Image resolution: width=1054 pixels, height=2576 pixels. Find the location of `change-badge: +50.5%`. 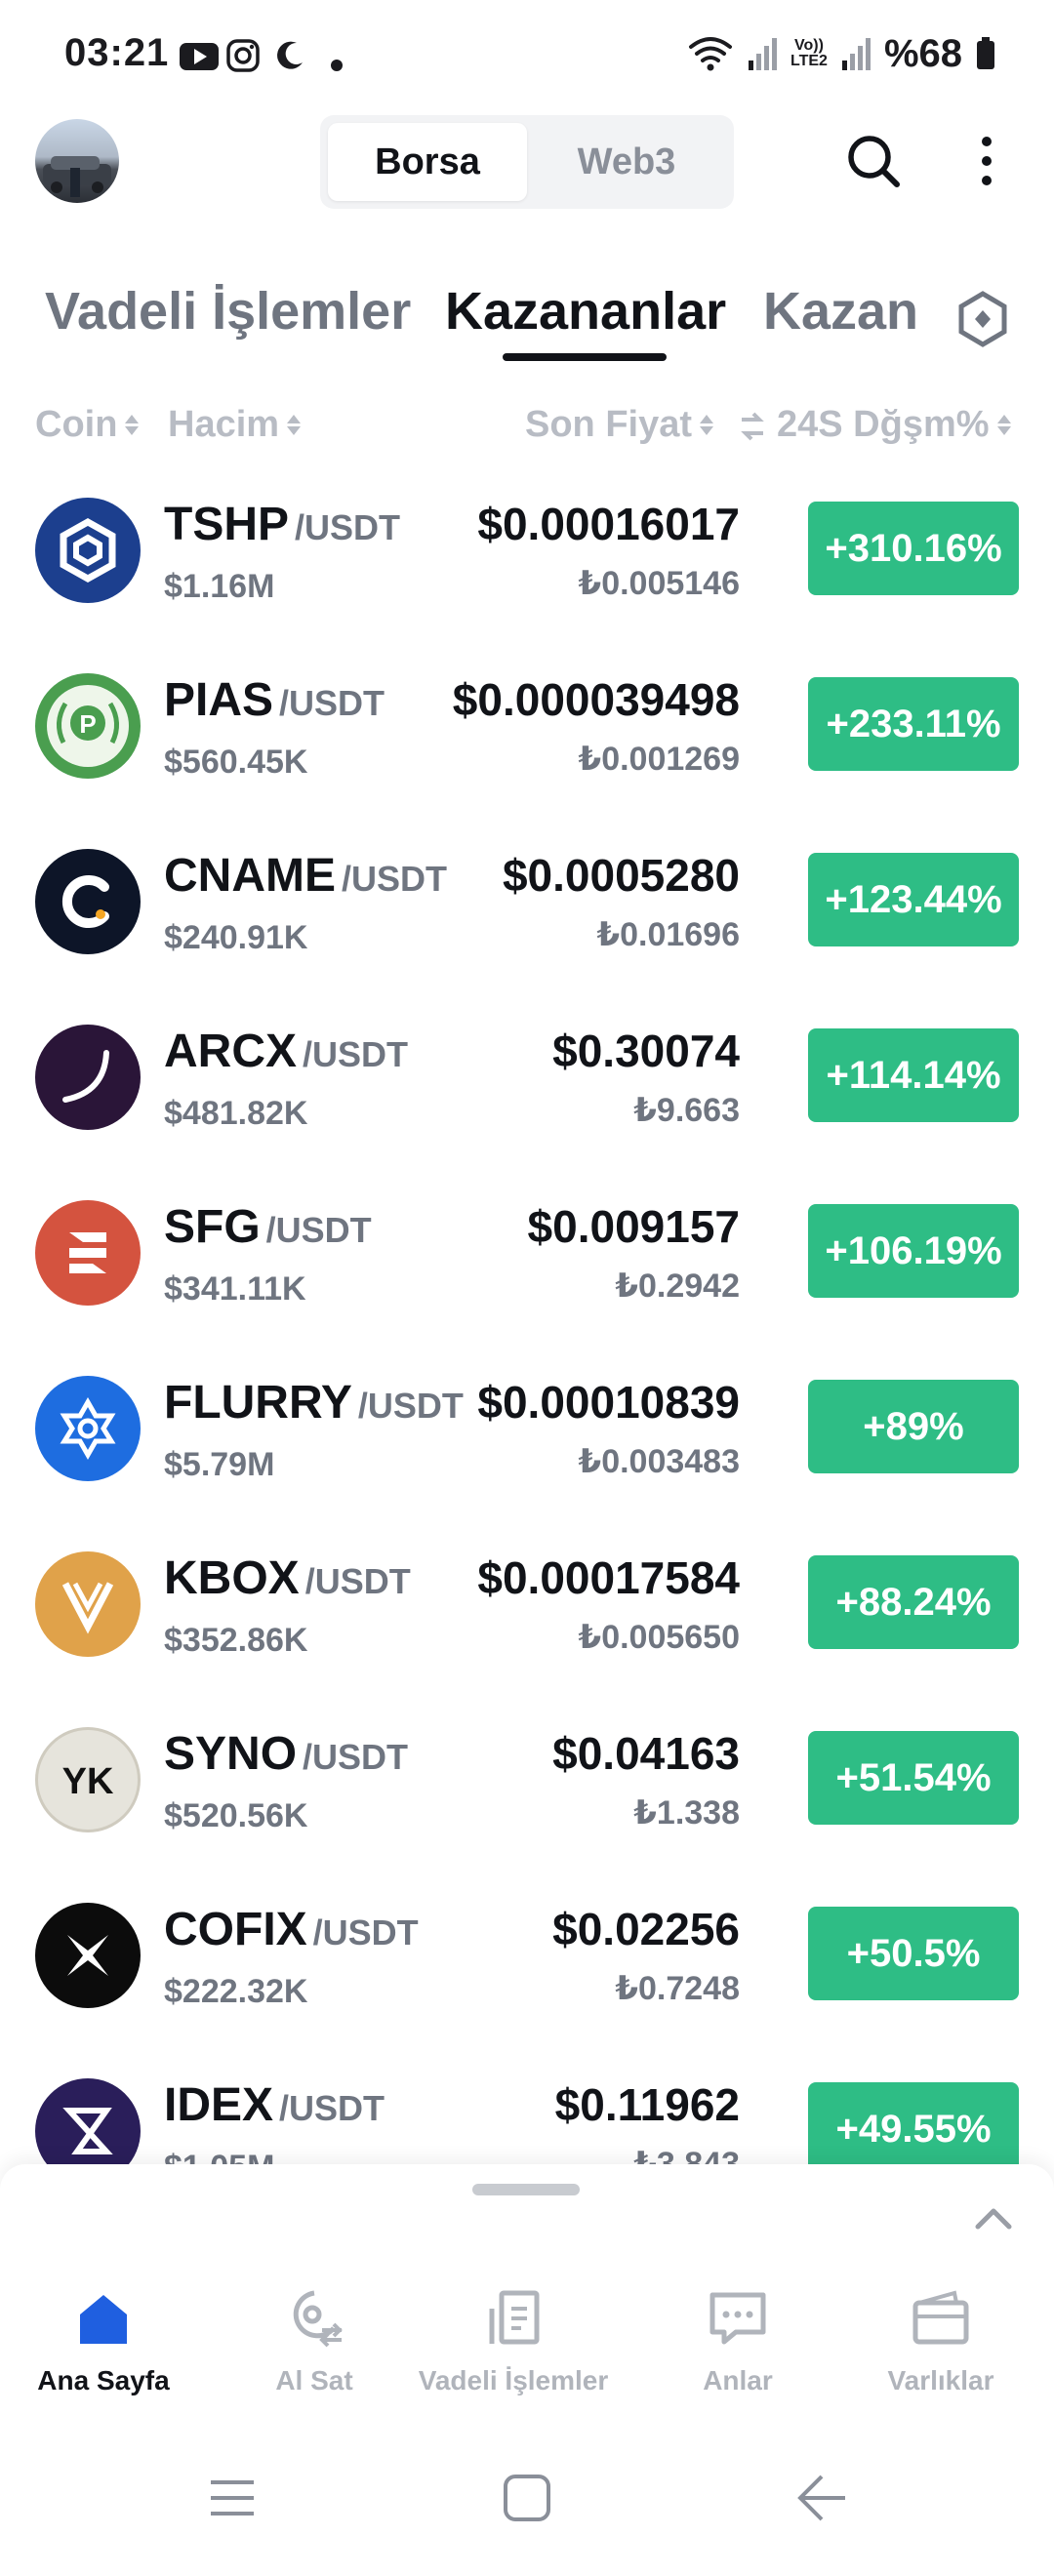

change-badge: +50.5% is located at coordinates (913, 1953).